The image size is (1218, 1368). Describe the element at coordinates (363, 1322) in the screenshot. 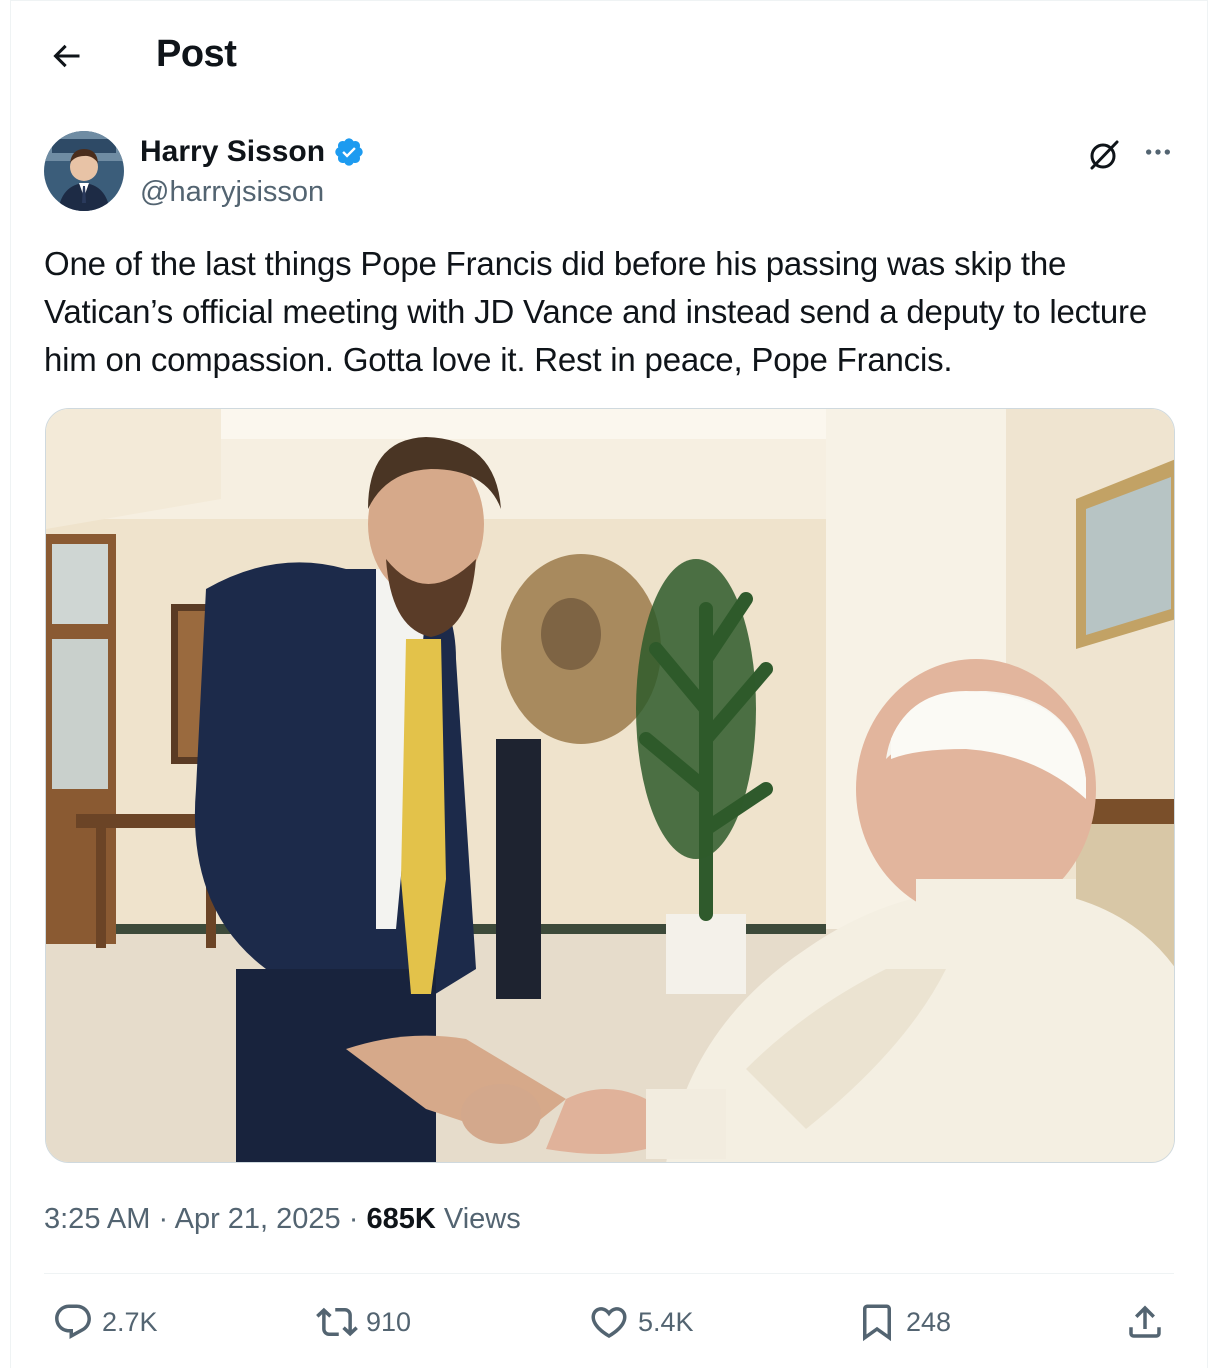

I see `repost-button: 910` at that location.